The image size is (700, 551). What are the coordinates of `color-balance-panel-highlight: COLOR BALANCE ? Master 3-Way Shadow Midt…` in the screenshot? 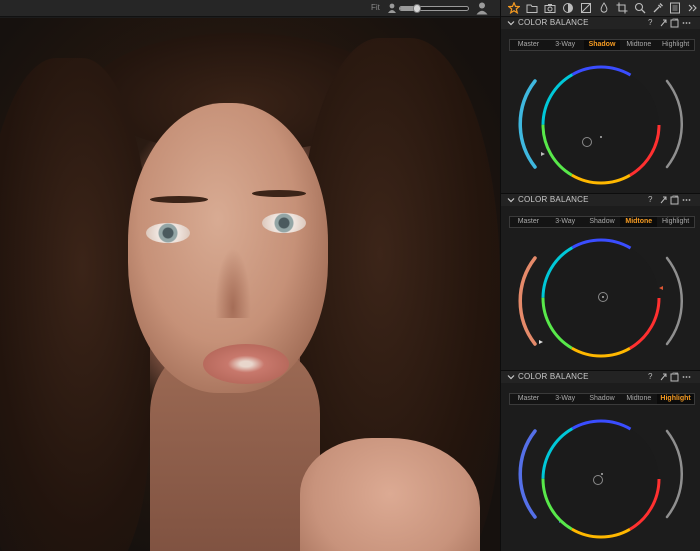 It's located at (600, 461).